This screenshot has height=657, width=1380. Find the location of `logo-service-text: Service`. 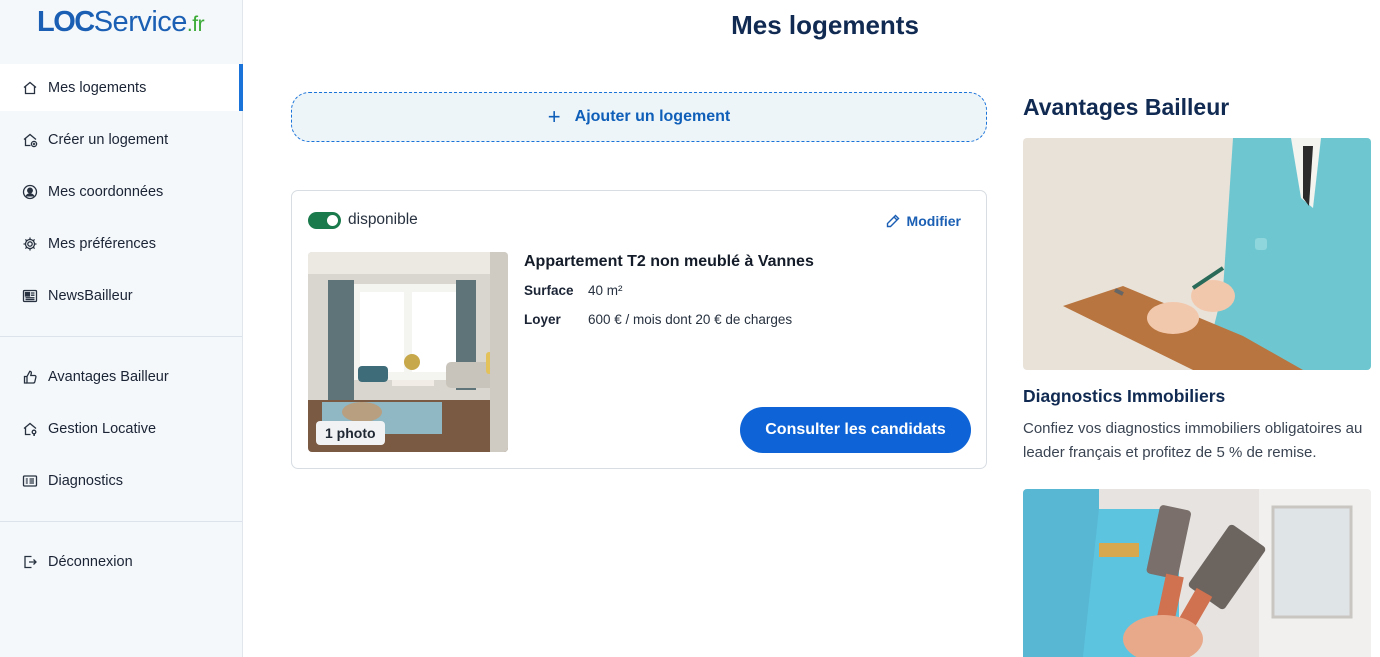

logo-service-text: Service is located at coordinates (140, 22).